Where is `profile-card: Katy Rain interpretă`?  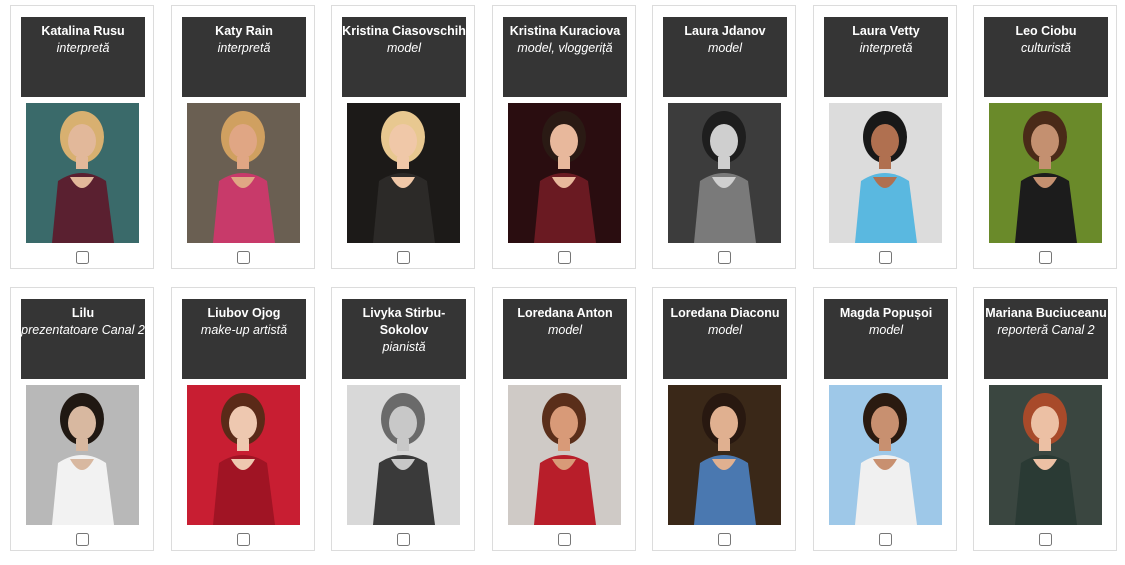
profile-card: Katy Rain interpretă is located at coordinates (243, 137).